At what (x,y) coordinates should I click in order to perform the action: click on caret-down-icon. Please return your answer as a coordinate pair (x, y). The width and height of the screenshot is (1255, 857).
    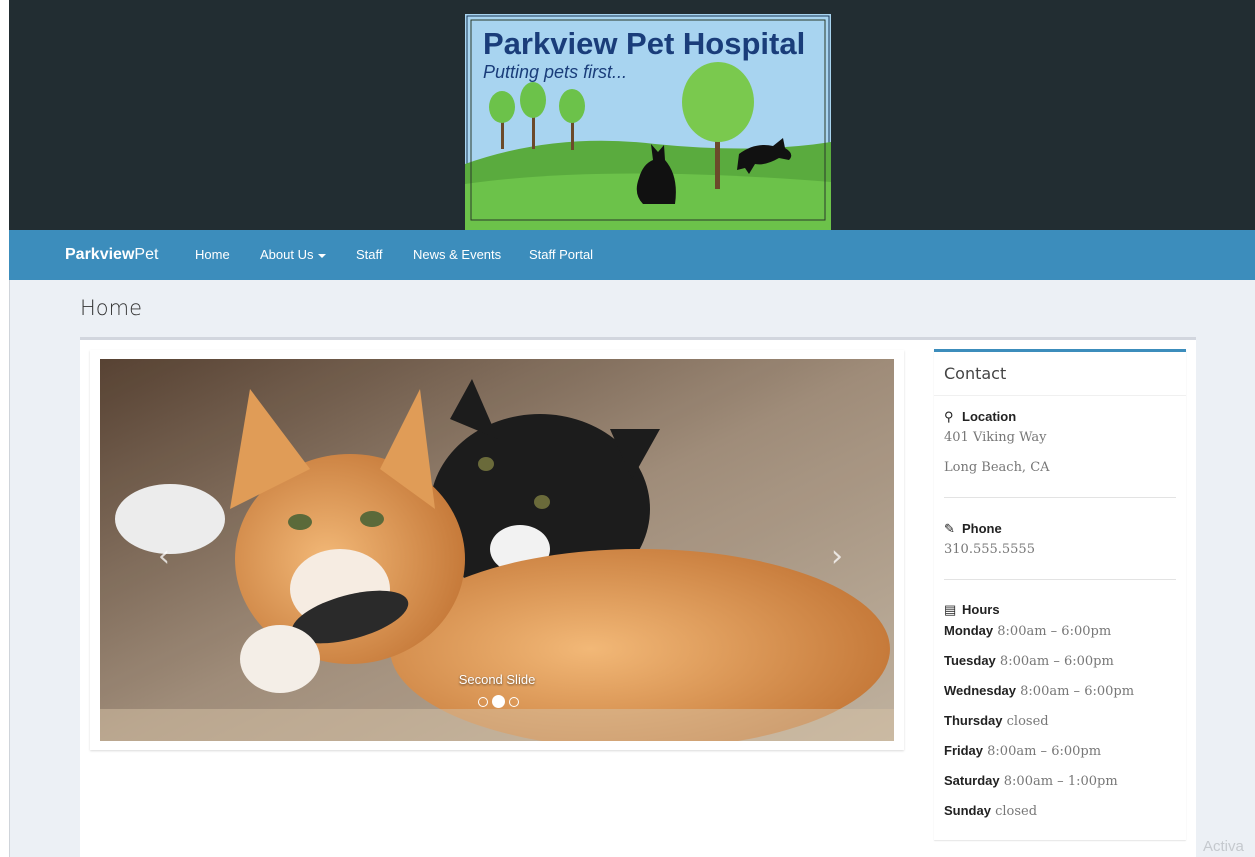
    Looking at the image, I should click on (322, 255).